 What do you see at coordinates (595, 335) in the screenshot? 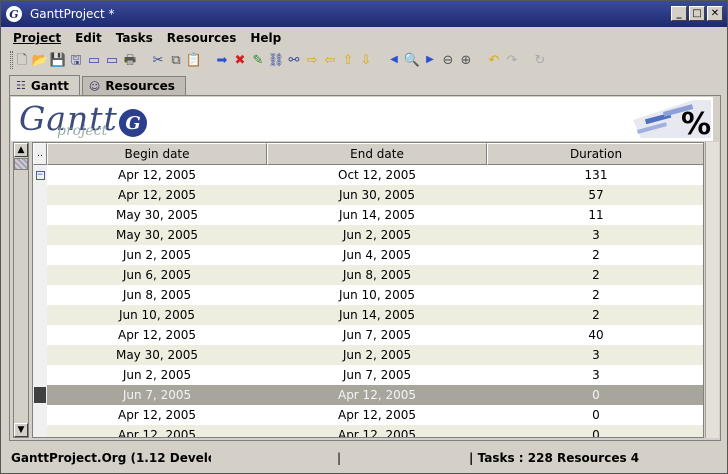
I see `duration-cell: 40` at bounding box center [595, 335].